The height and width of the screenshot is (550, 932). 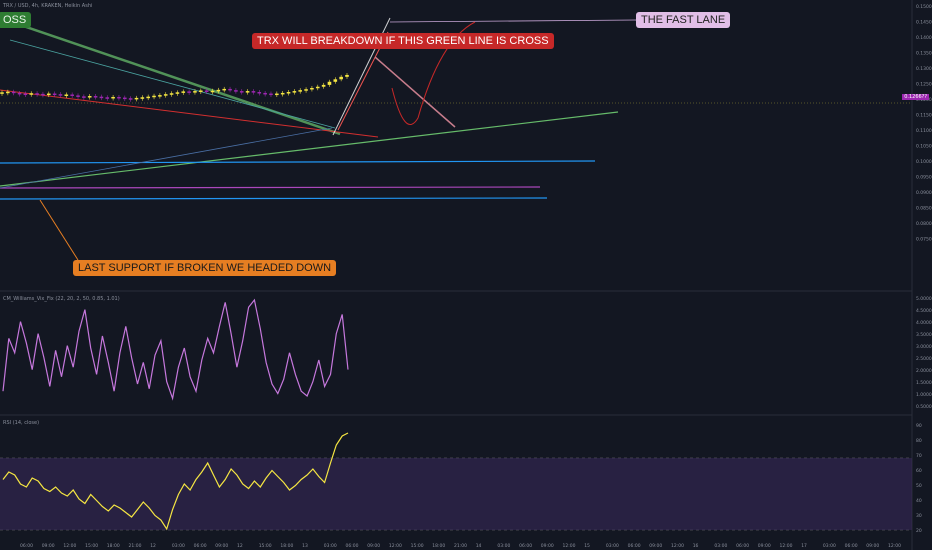 What do you see at coordinates (924, 359) in the screenshot?
I see `wvf-tick-label: 2.500000` at bounding box center [924, 359].